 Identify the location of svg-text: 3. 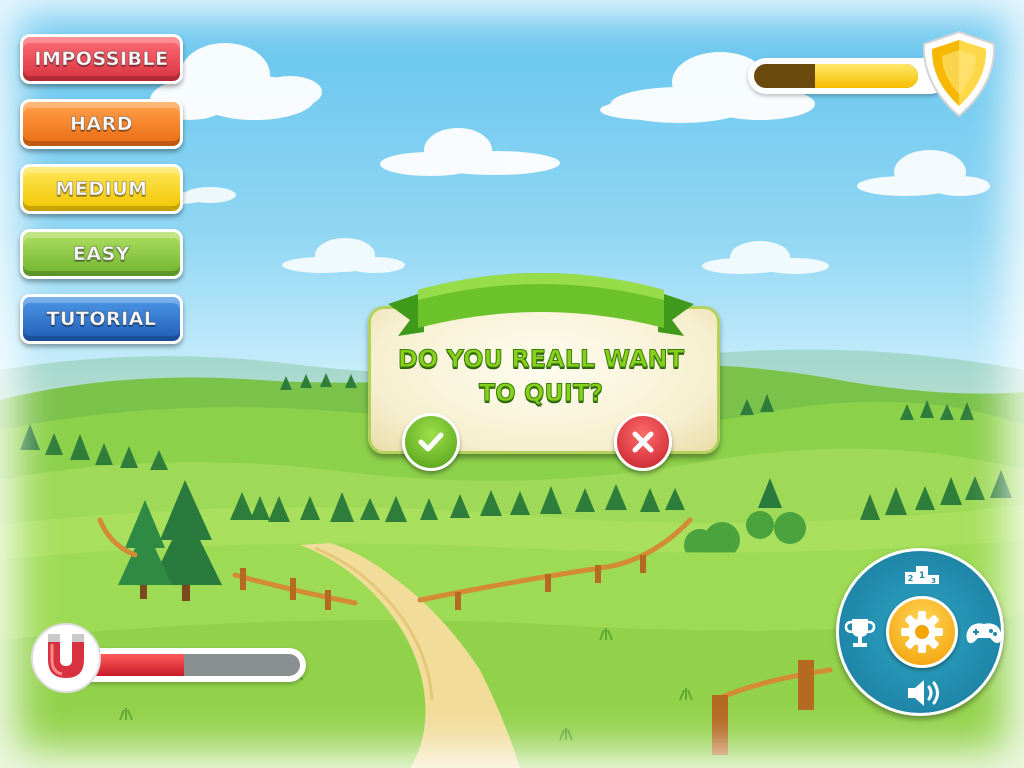
(933, 580).